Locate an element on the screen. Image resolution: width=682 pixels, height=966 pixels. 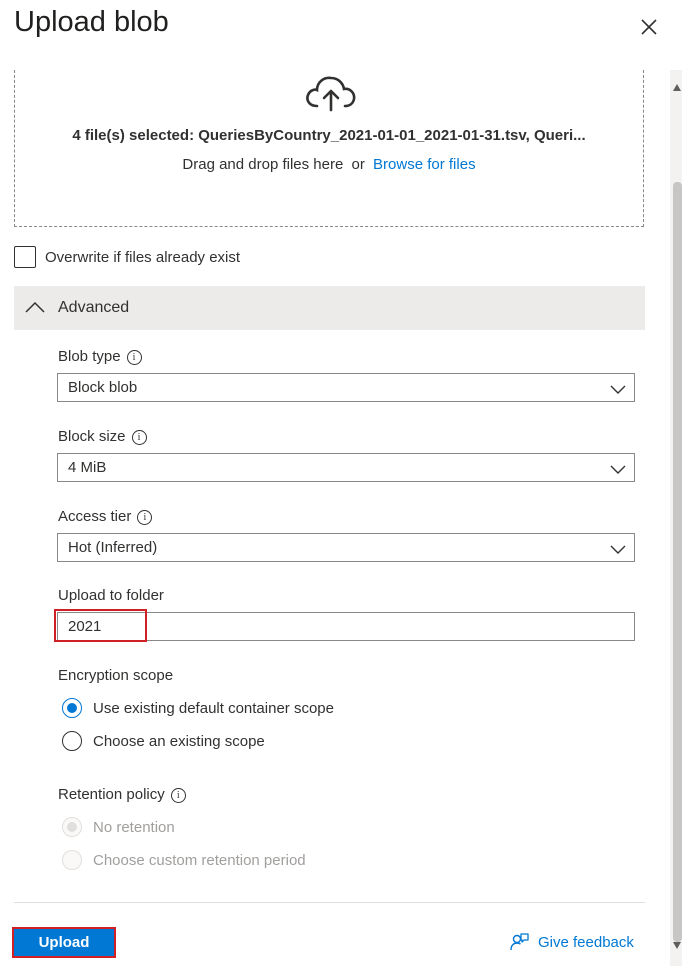
radio-existing-scope-label: Choose an existing scope is located at coordinates (179, 741).